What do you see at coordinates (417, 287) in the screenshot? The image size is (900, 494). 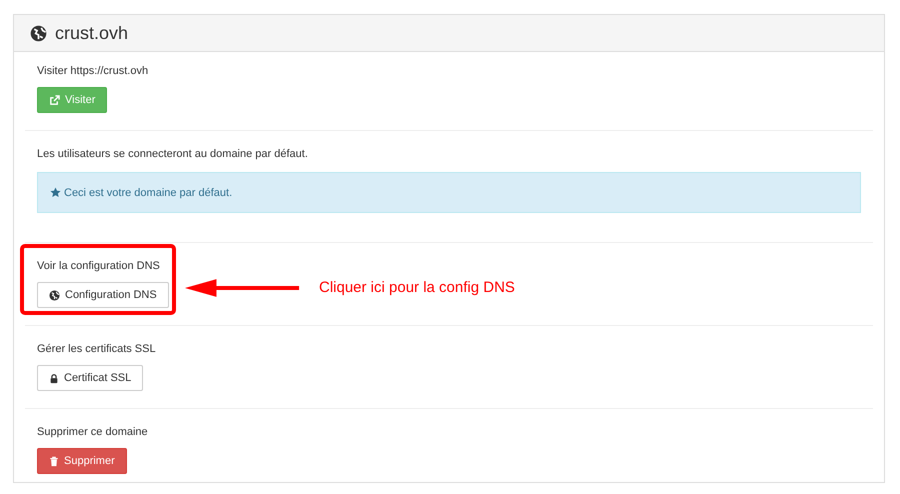 I see `annotation-text: Cliquer ici pour la config DNS` at bounding box center [417, 287].